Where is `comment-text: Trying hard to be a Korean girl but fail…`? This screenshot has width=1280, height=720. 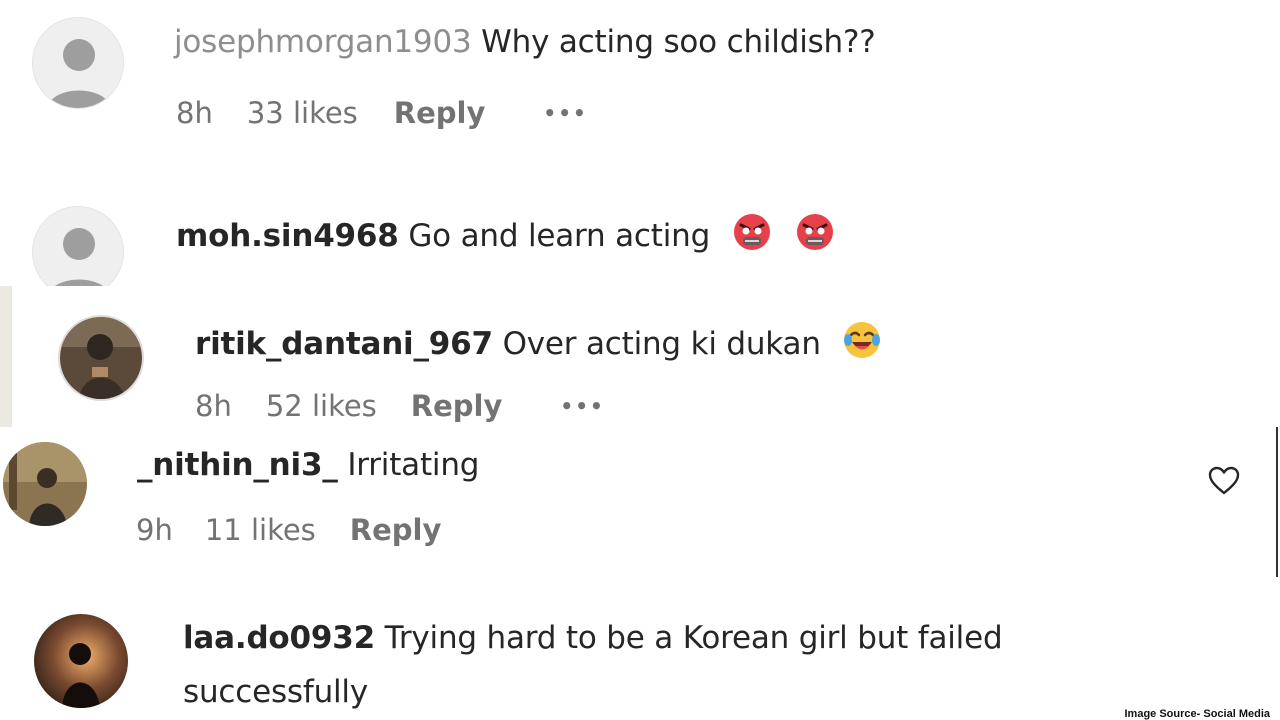
comment-text: Trying hard to be a Korean girl but fail… is located at coordinates (693, 638).